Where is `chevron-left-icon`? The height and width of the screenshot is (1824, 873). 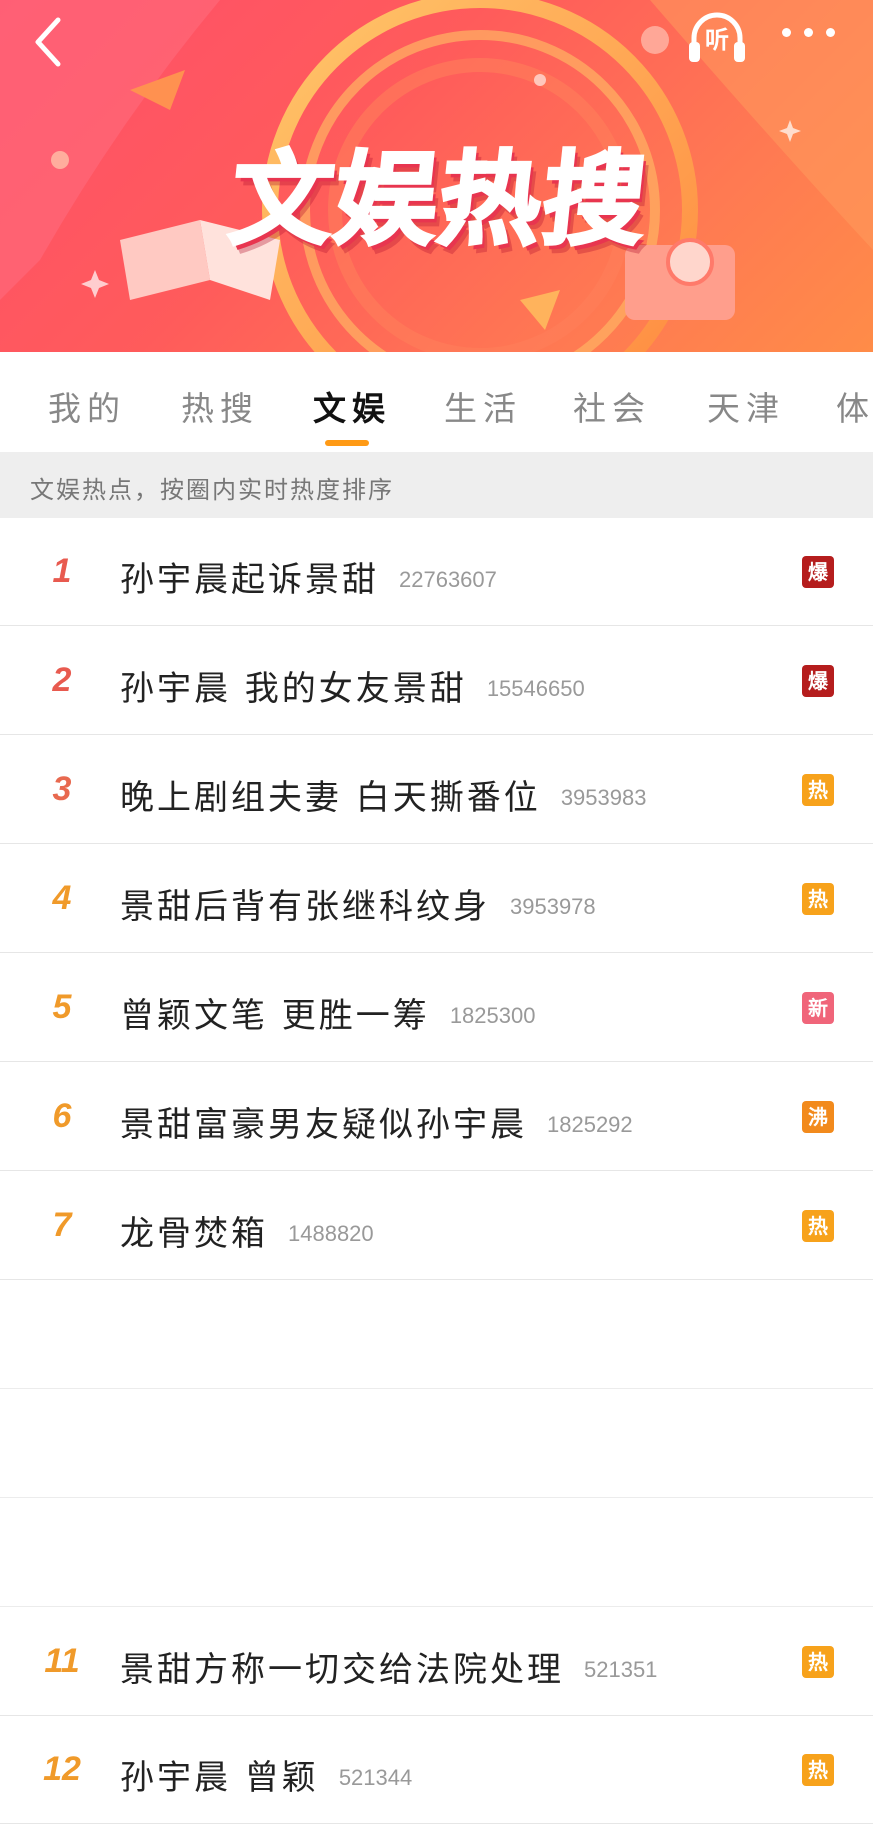 chevron-left-icon is located at coordinates (48, 42).